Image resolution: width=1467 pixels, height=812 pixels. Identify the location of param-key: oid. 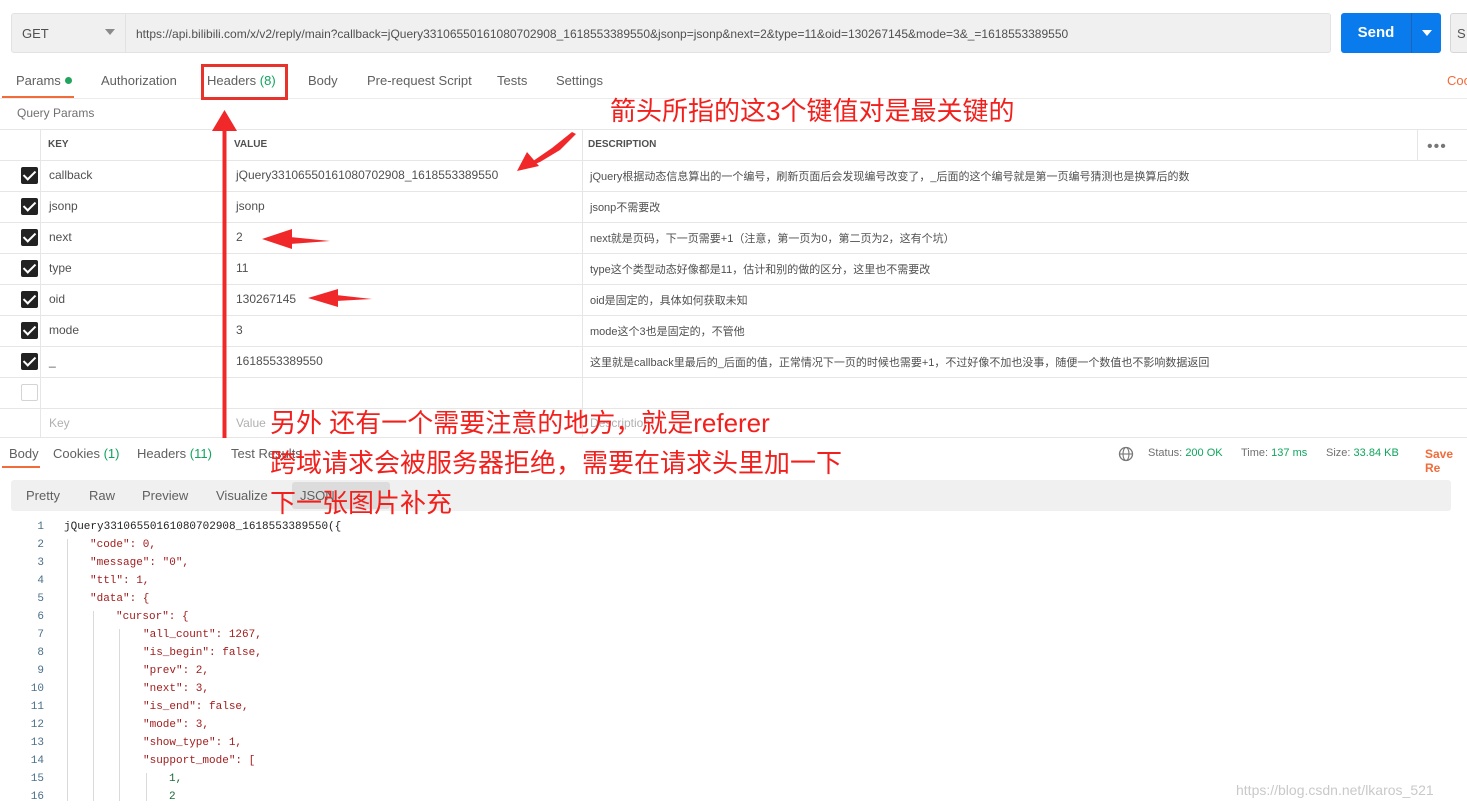
(57, 299).